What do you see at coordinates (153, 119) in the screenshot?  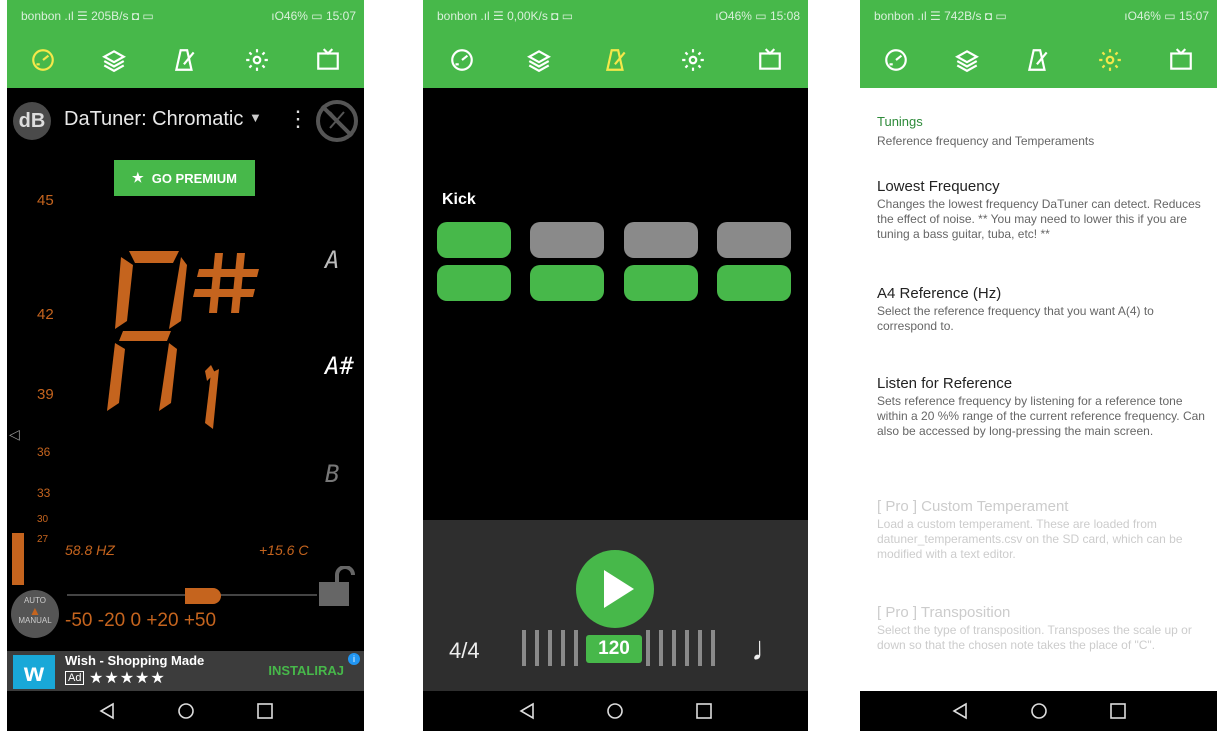 I see `tuner-mode-title: DaTuner: Chromatic` at bounding box center [153, 119].